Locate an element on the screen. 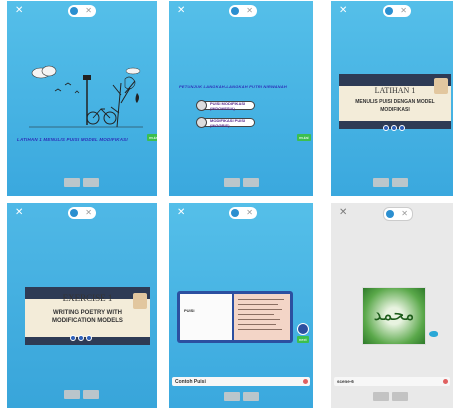 The height and width of the screenshot is (409, 459). card-subtitle-2: MODIFICATION MODELS is located at coordinates (87, 321).